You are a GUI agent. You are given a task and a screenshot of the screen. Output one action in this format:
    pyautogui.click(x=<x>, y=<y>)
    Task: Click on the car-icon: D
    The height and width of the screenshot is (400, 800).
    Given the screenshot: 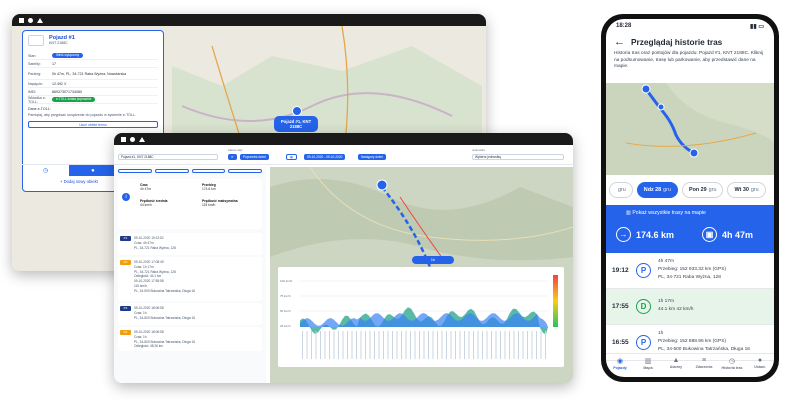 What is the action you would take?
    pyautogui.click(x=643, y=306)
    